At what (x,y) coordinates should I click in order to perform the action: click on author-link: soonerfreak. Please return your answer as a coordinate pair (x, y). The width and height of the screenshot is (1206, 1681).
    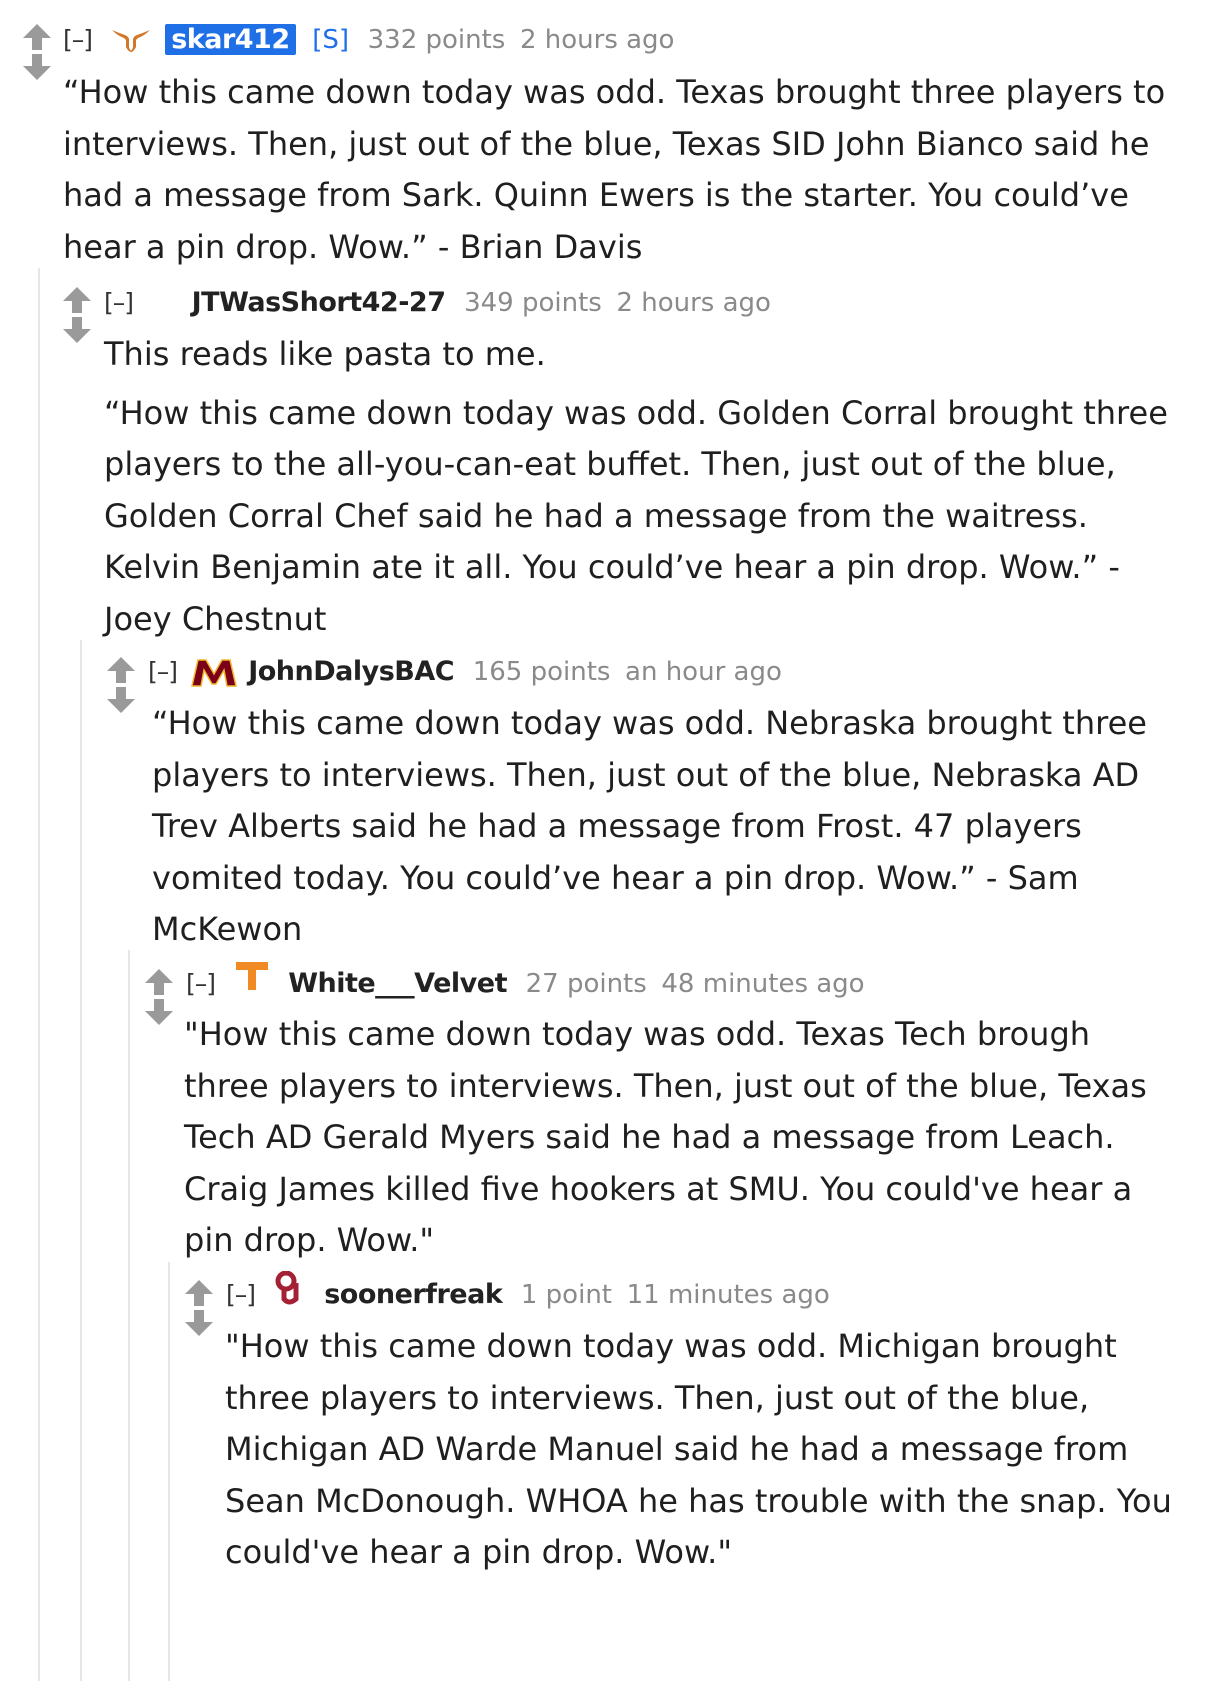
    Looking at the image, I should click on (413, 1294).